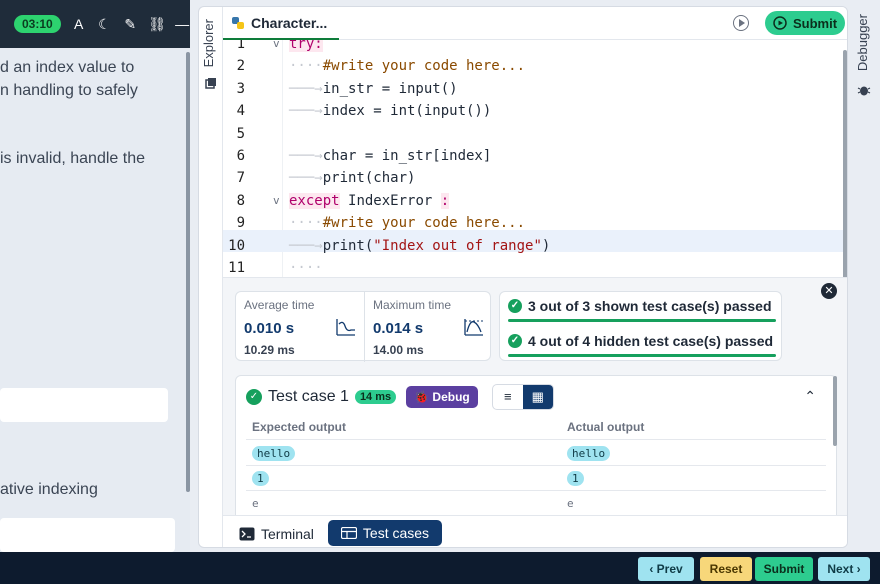 The image size is (880, 584). I want to click on line-number: 5, so click(240, 134).